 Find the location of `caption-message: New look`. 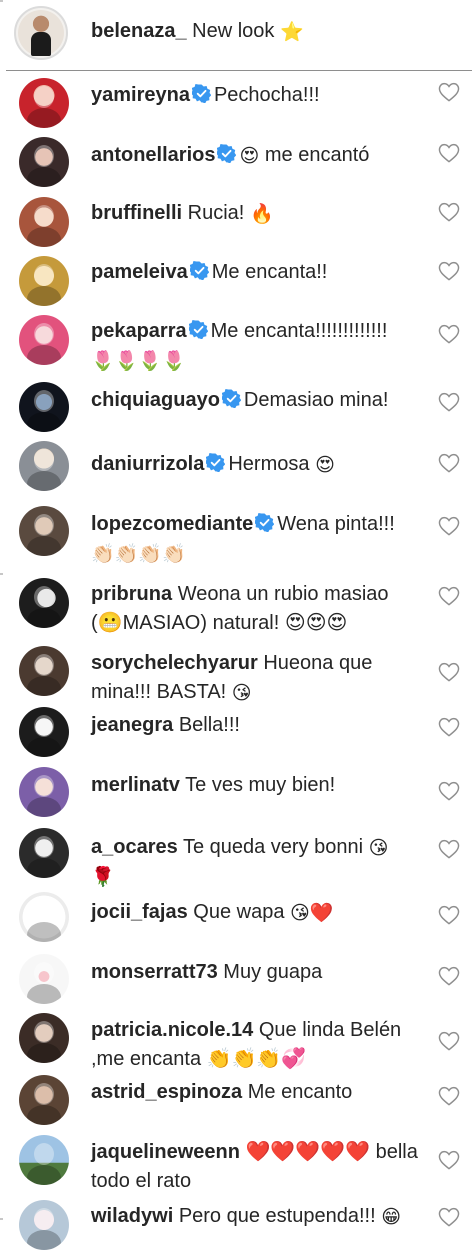

caption-message: New look is located at coordinates (233, 31).